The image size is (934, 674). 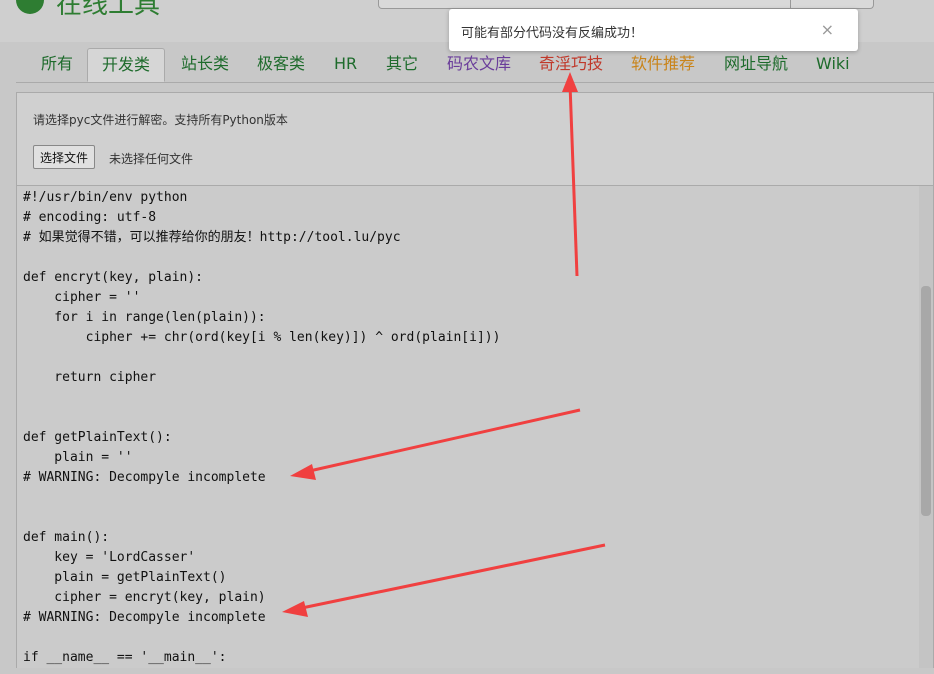 I want to click on tab-software: 软件推荐, so click(x=663, y=65).